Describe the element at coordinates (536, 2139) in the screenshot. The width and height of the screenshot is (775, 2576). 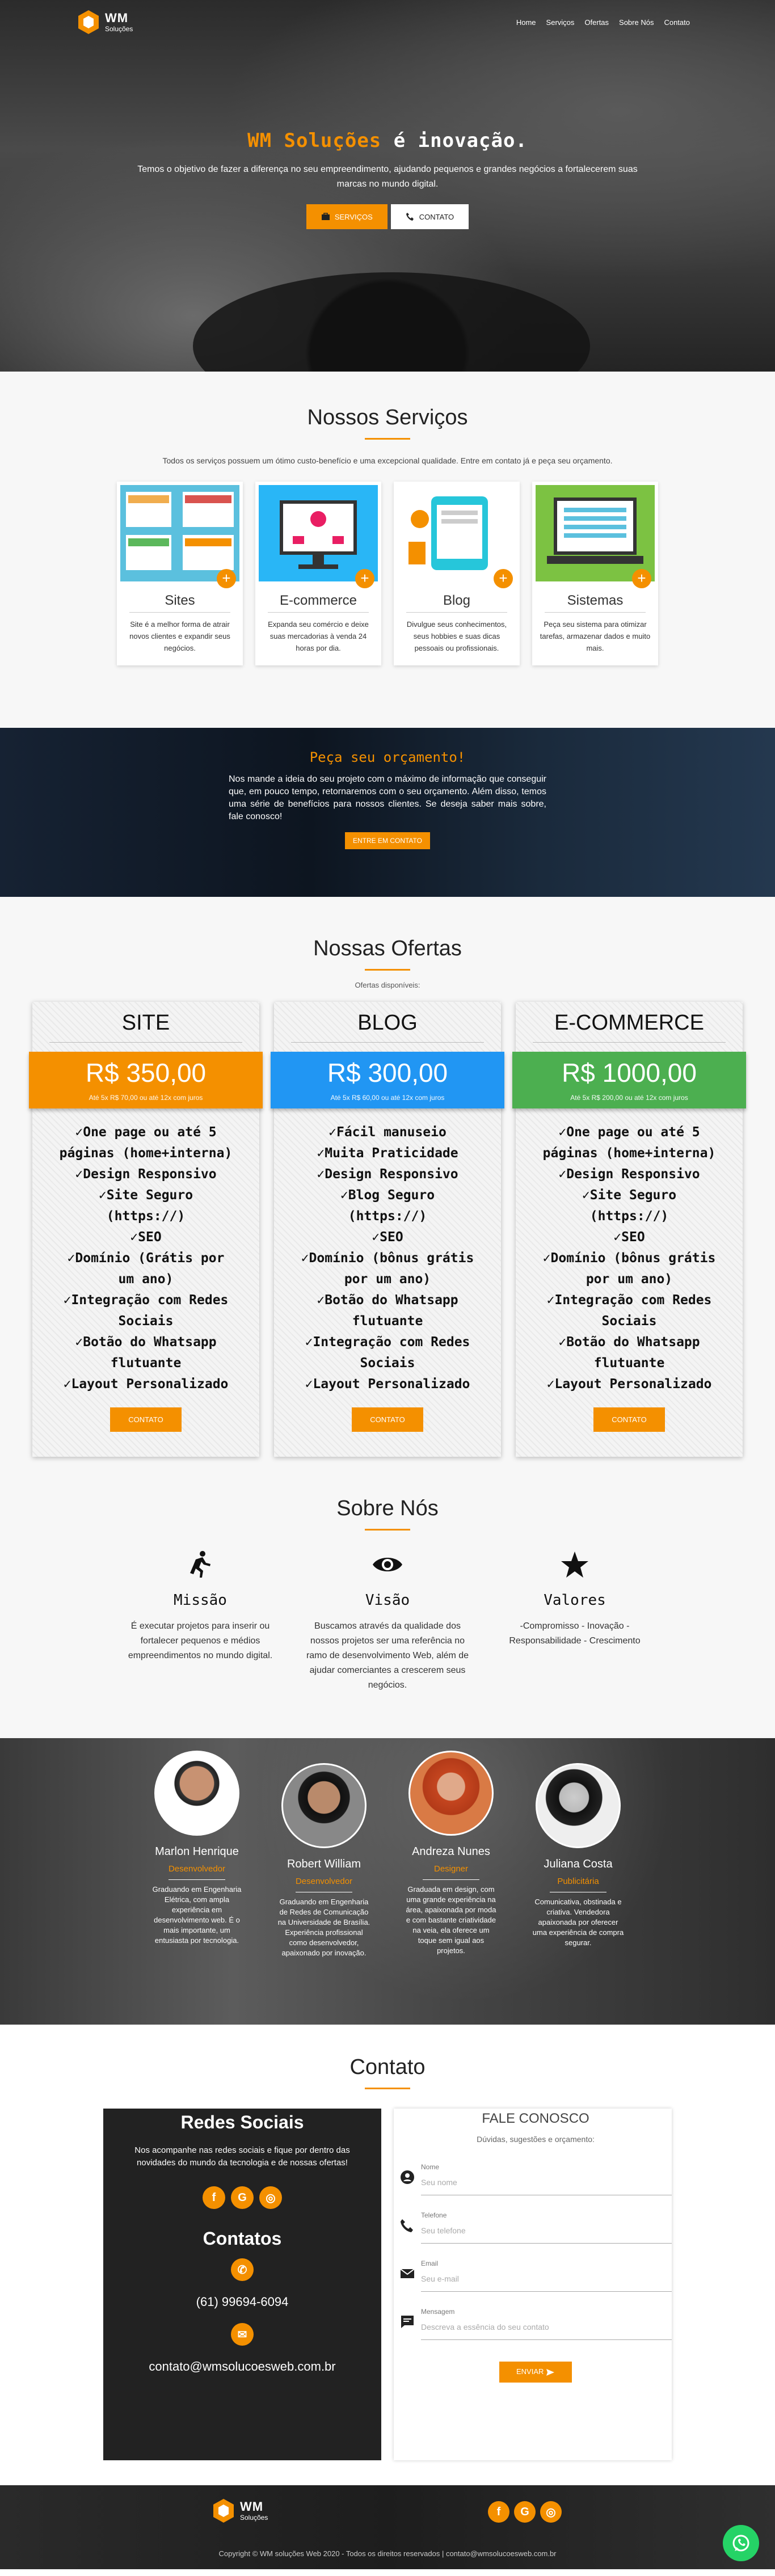
I see `form-subtitle: Dúvidas, sugestões e orçamento:` at that location.